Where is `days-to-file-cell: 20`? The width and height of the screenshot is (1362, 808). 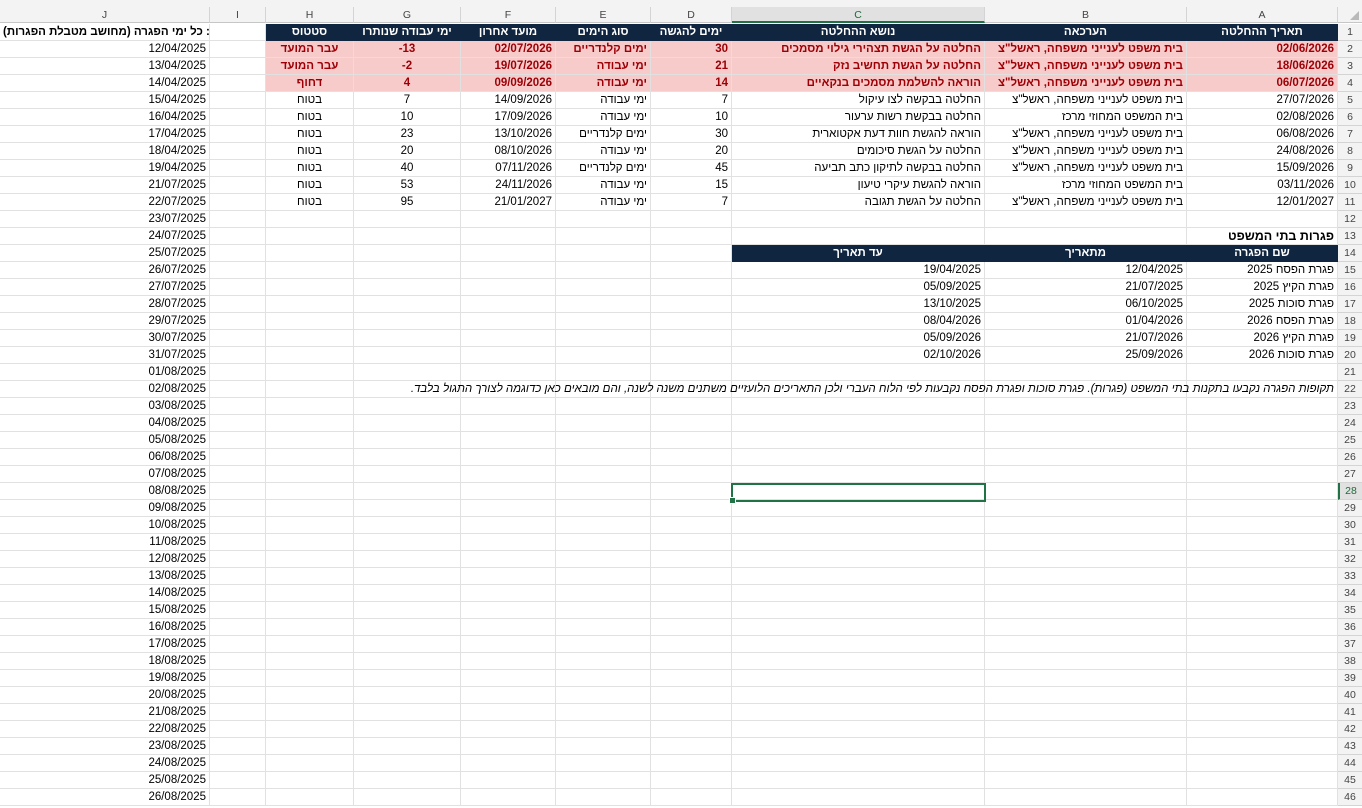
days-to-file-cell: 20 is located at coordinates (691, 151).